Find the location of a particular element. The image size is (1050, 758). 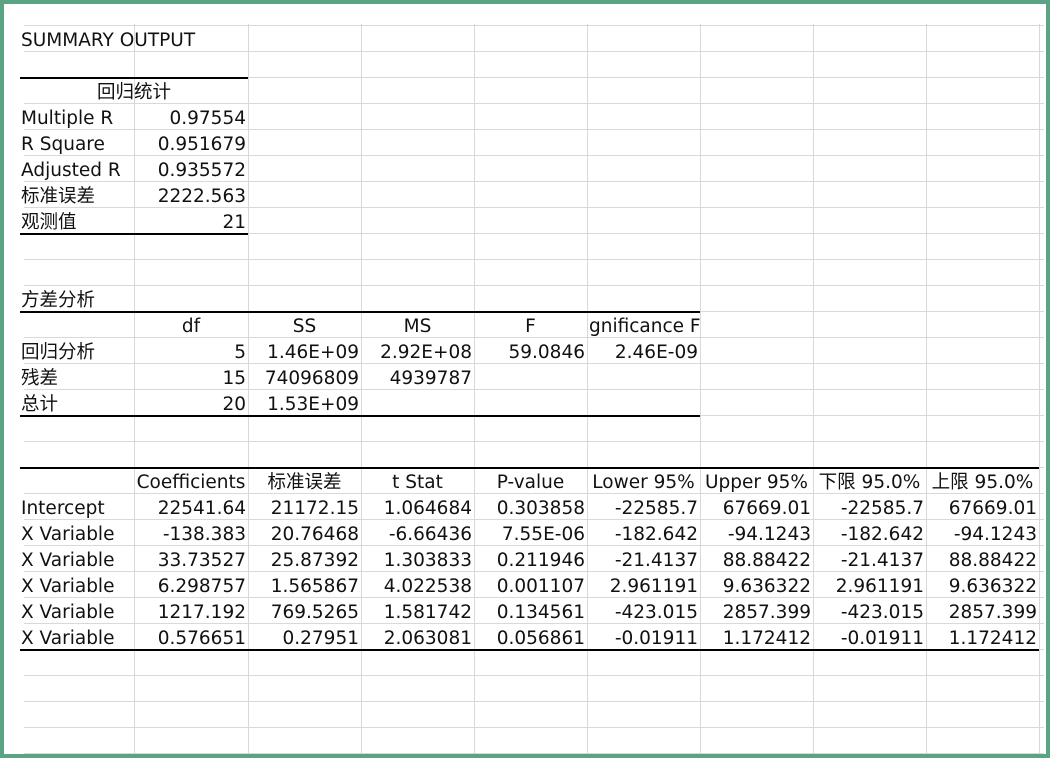

coef-value-cell: 1.581742 is located at coordinates (417, 612).